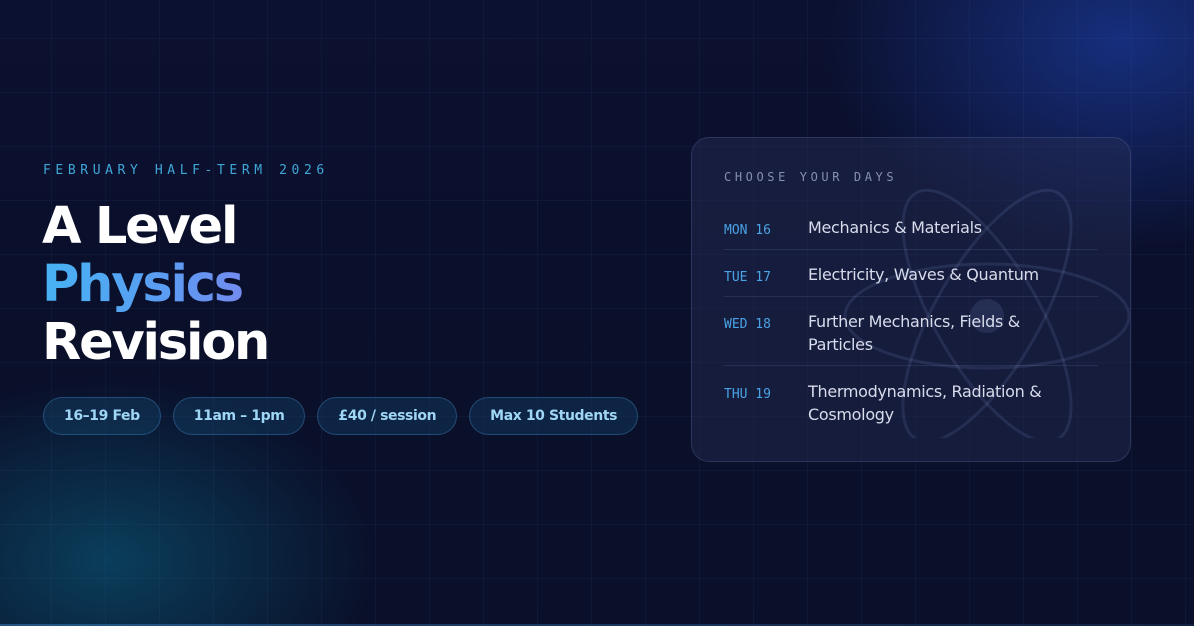 The image size is (1194, 626). What do you see at coordinates (156, 342) in the screenshot?
I see `title-line-revision: Revision` at bounding box center [156, 342].